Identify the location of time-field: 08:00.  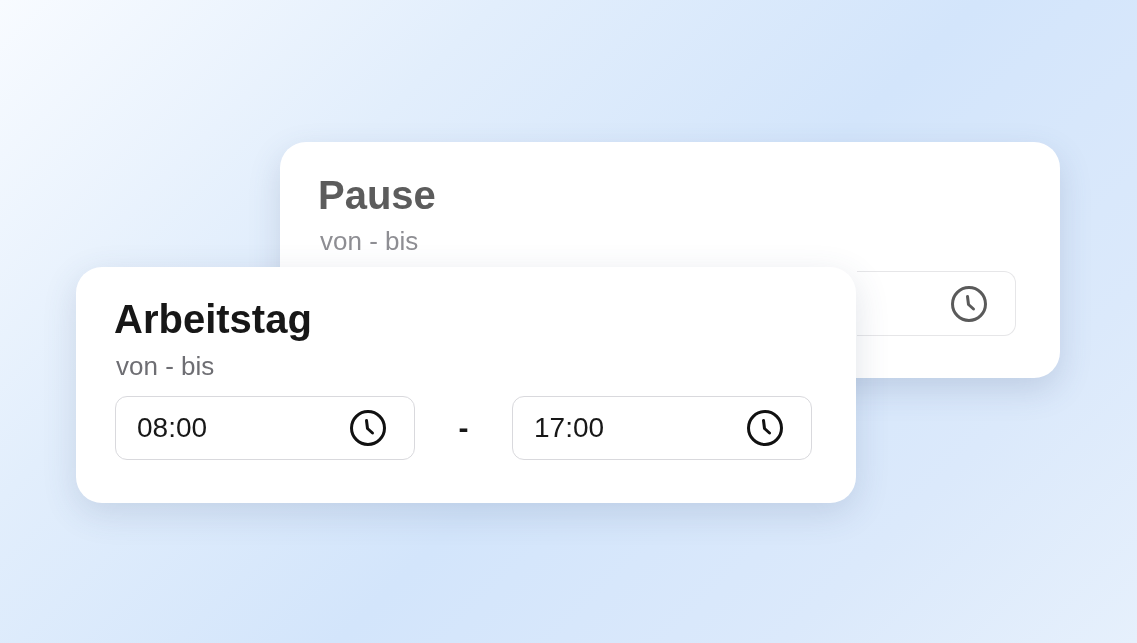
(265, 428).